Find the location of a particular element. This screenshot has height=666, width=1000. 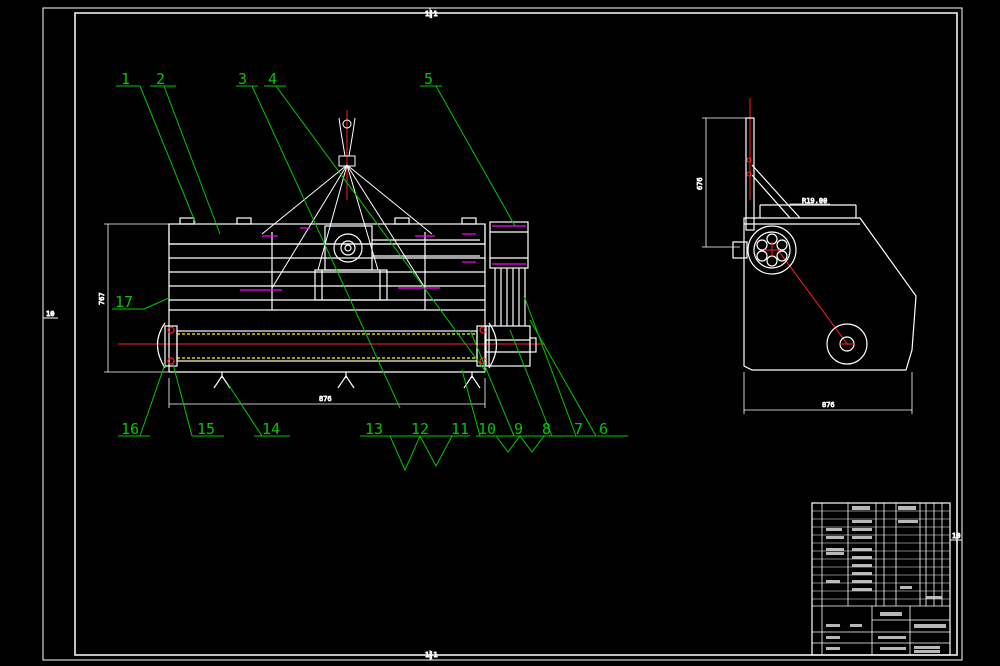

balloon-8: 8 is located at coordinates (546, 429).